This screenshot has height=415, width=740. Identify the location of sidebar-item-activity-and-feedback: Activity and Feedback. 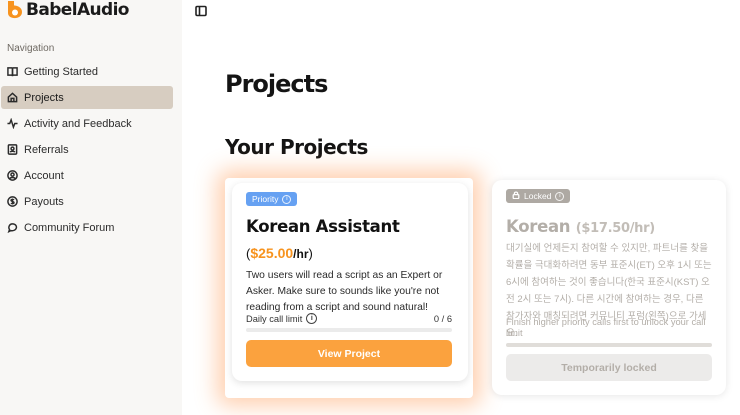
(87, 123).